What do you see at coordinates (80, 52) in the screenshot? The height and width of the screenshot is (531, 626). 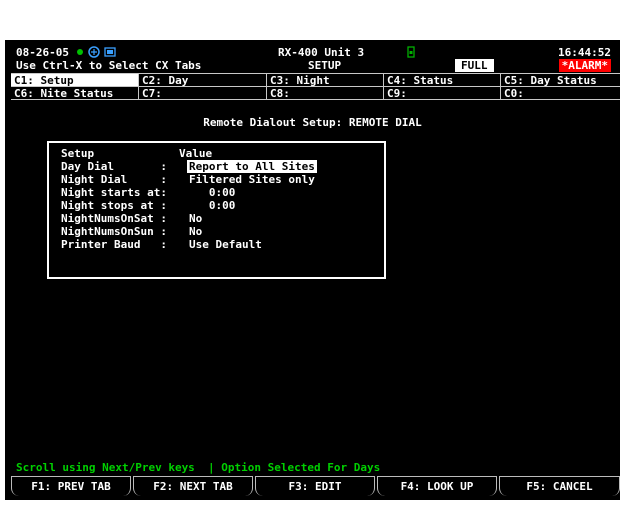 I see `status-dot-icon` at bounding box center [80, 52].